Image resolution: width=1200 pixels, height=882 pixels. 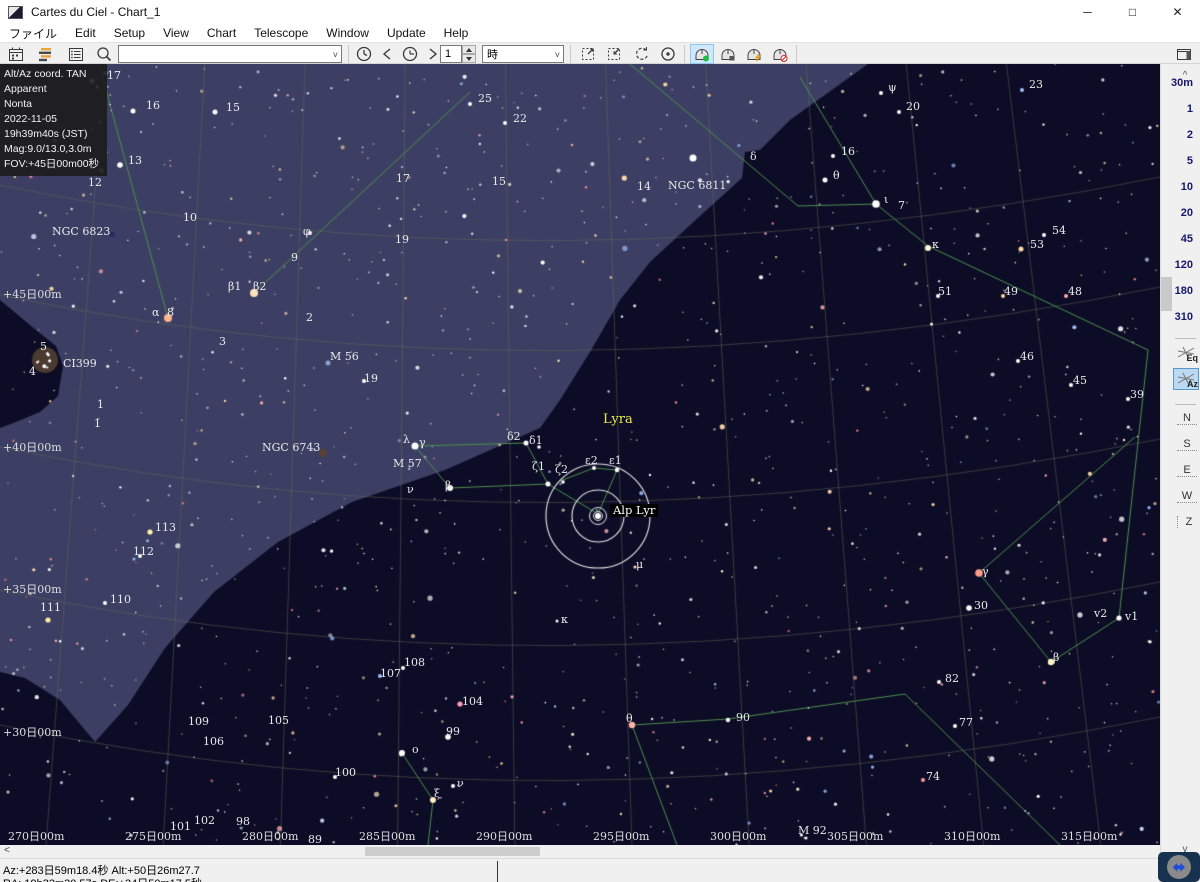 What do you see at coordinates (1184, 265) in the screenshot?
I see `fov-120: 120` at bounding box center [1184, 265].